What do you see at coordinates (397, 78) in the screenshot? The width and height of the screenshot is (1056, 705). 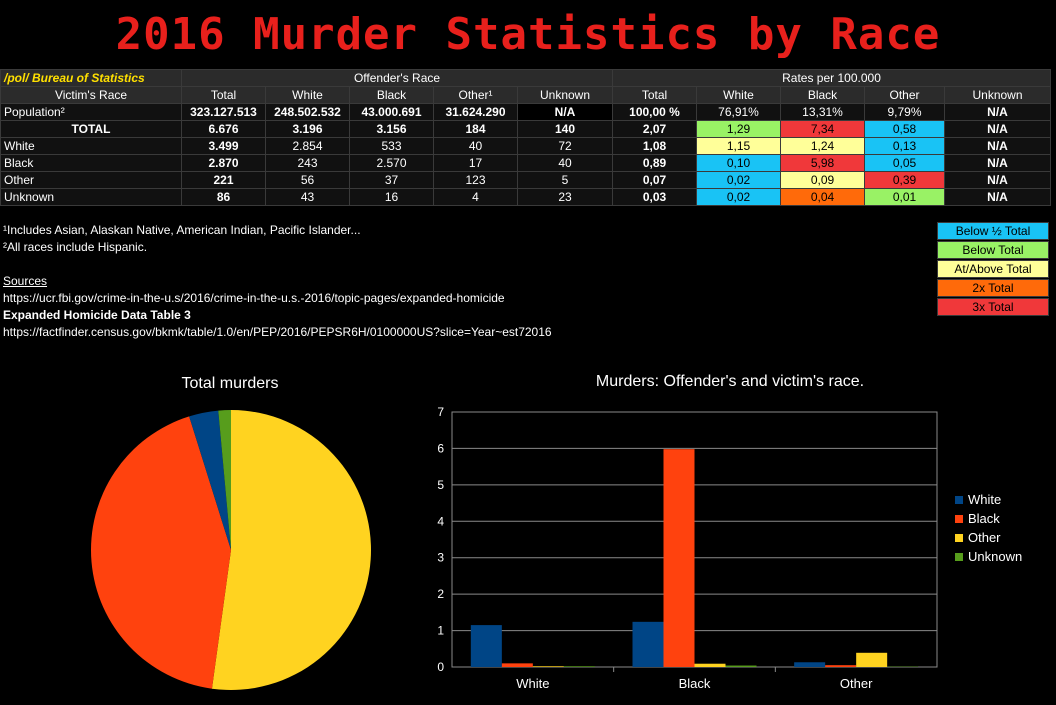 I see `offender-group-header: Offender's Race` at bounding box center [397, 78].